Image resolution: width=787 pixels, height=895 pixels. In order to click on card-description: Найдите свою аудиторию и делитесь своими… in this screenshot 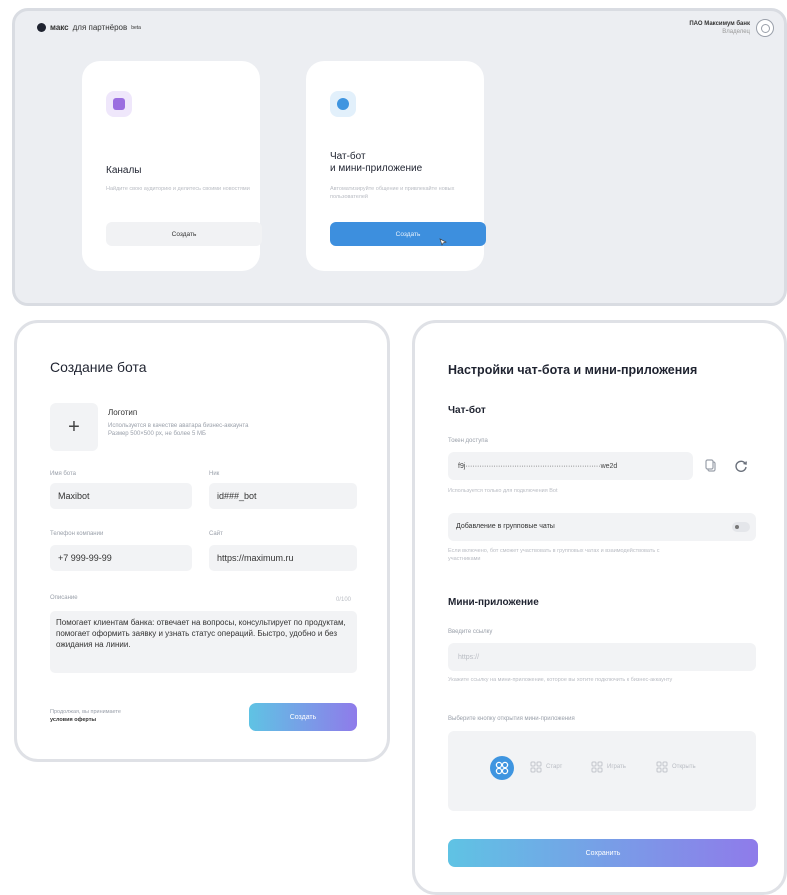, I will do `click(178, 189)`.